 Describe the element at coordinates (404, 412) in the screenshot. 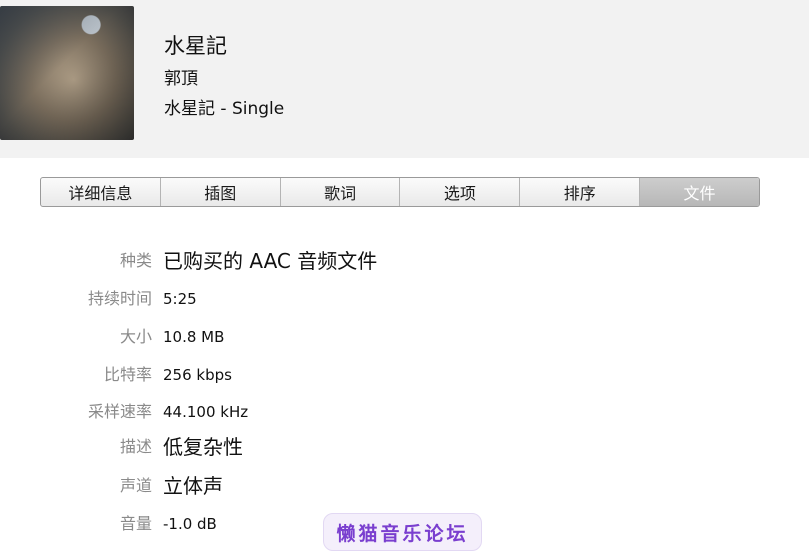

I see `info-row-sample-rate: 采样速率 44.100 kHz` at that location.